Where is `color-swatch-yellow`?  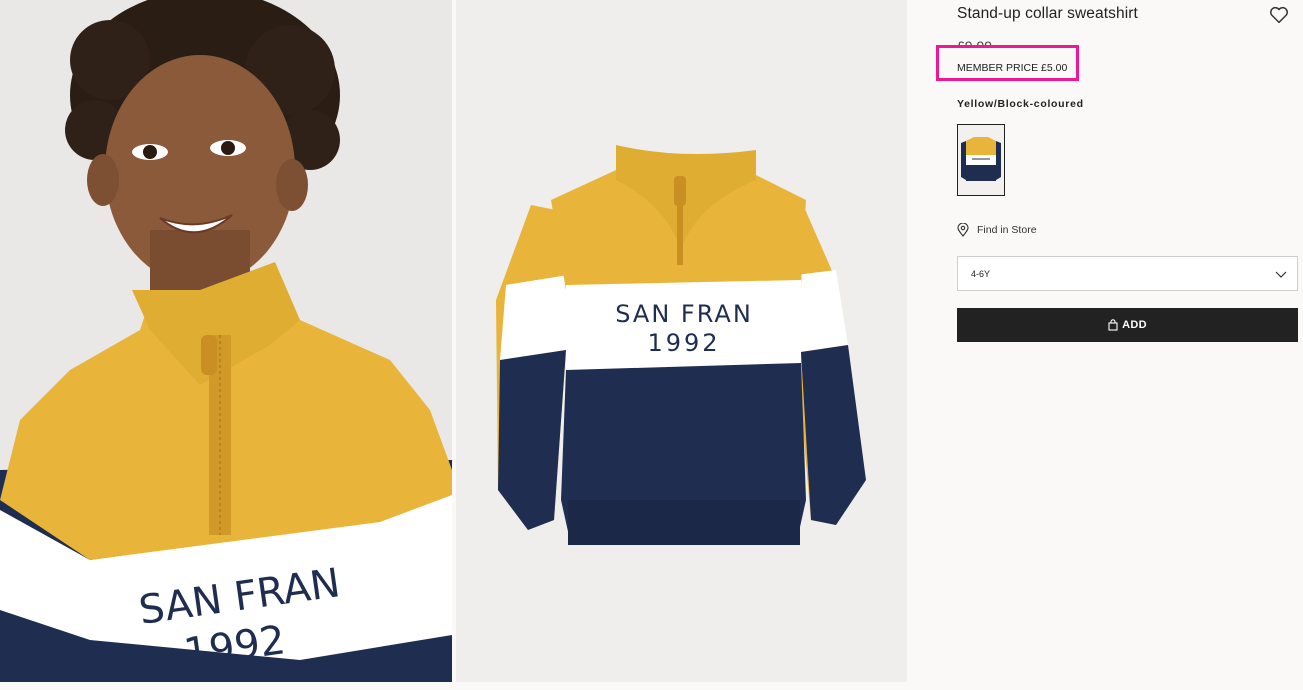
color-swatch-yellow is located at coordinates (981, 160).